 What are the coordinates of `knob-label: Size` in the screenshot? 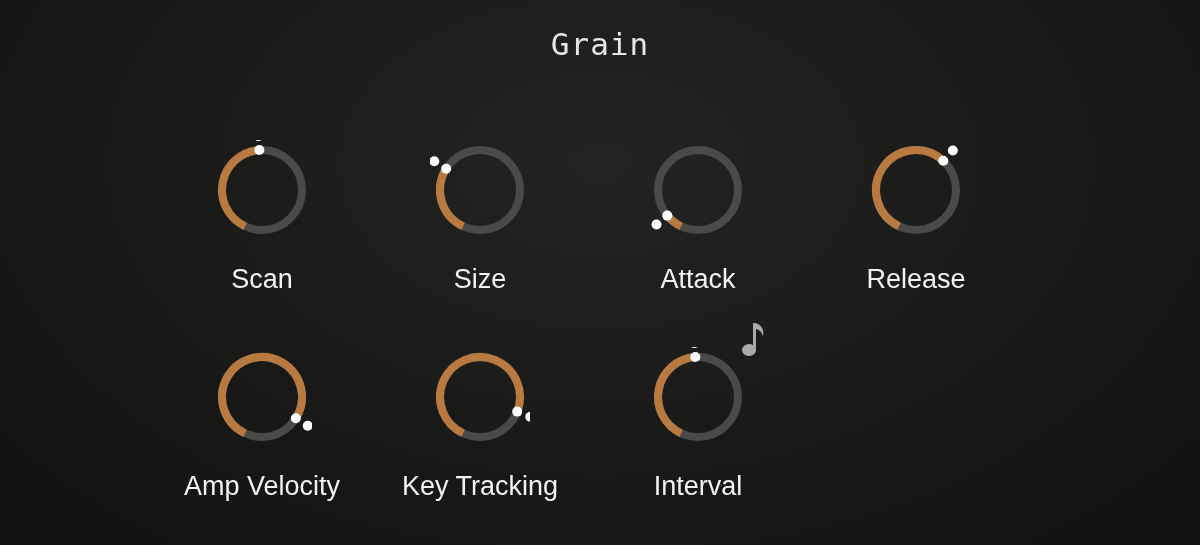 It's located at (480, 279).